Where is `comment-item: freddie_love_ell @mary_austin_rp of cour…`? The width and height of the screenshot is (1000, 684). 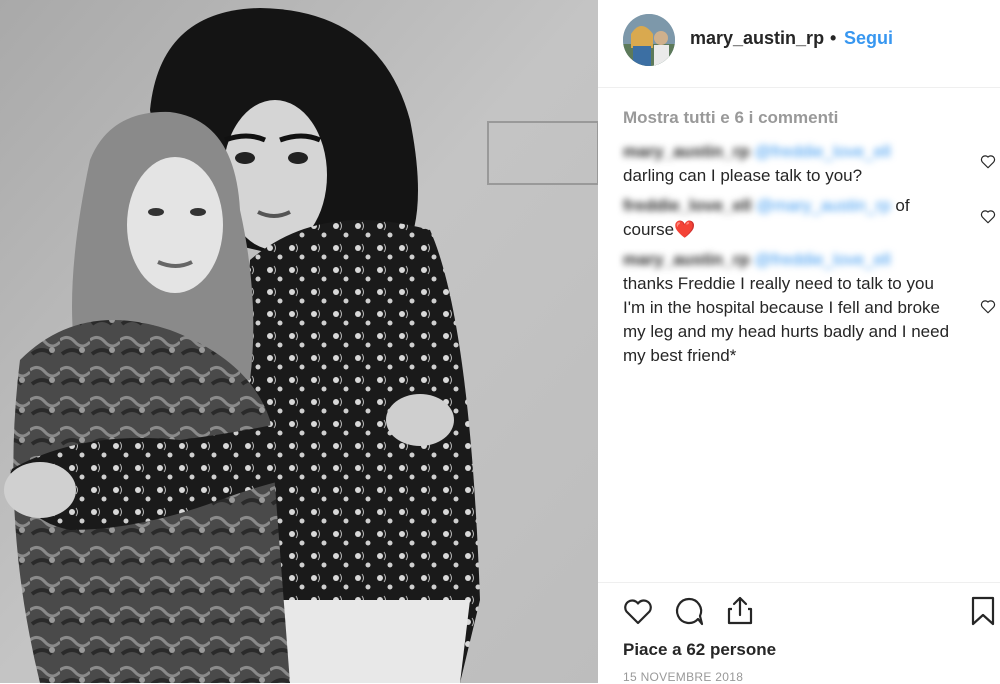 comment-item: freddie_love_ell @mary_austin_rp of cour… is located at coordinates (788, 218).